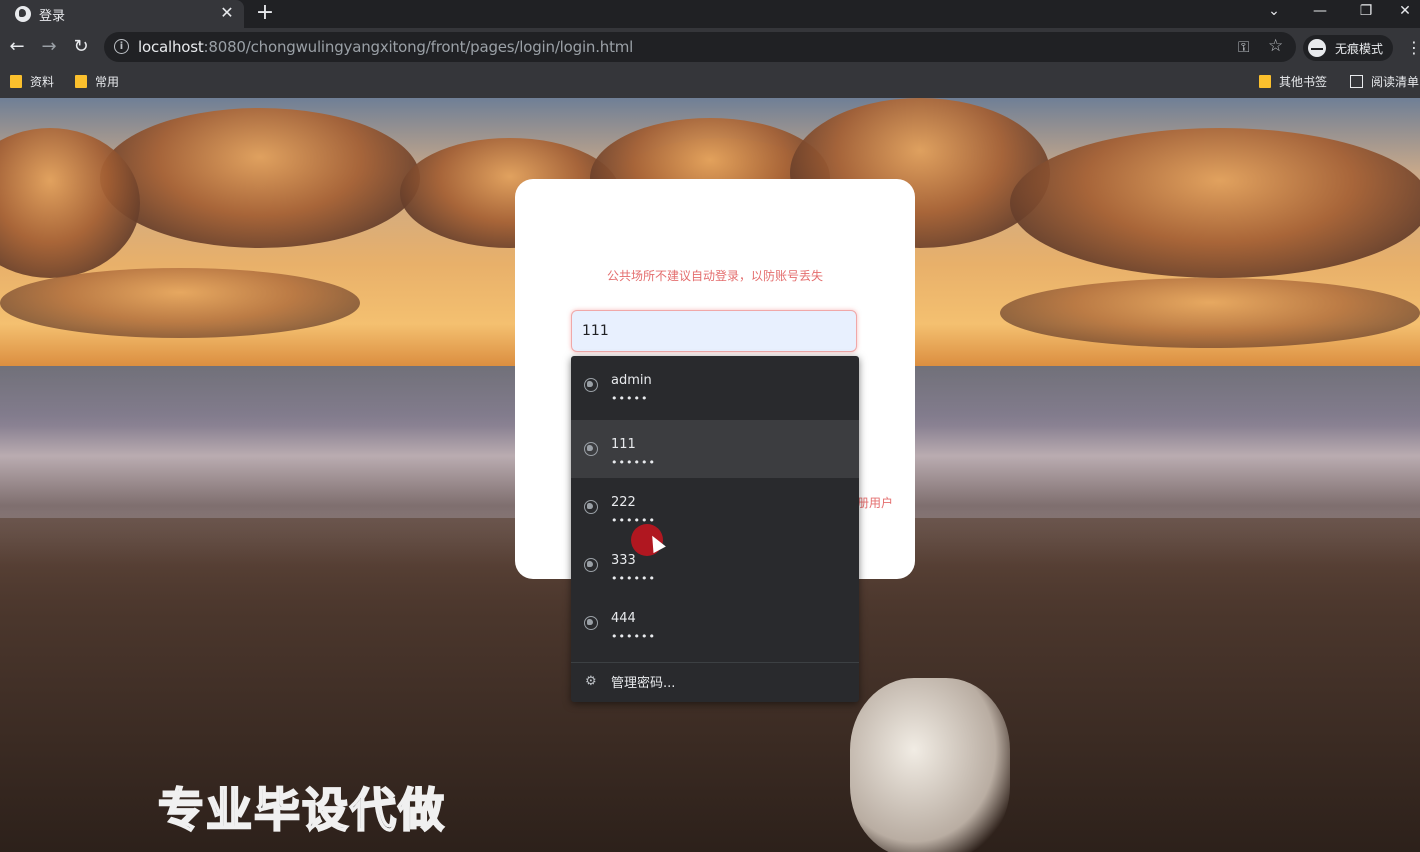  What do you see at coordinates (97, 81) in the screenshot?
I see `bookmark-folder-changyong: 常用` at bounding box center [97, 81].